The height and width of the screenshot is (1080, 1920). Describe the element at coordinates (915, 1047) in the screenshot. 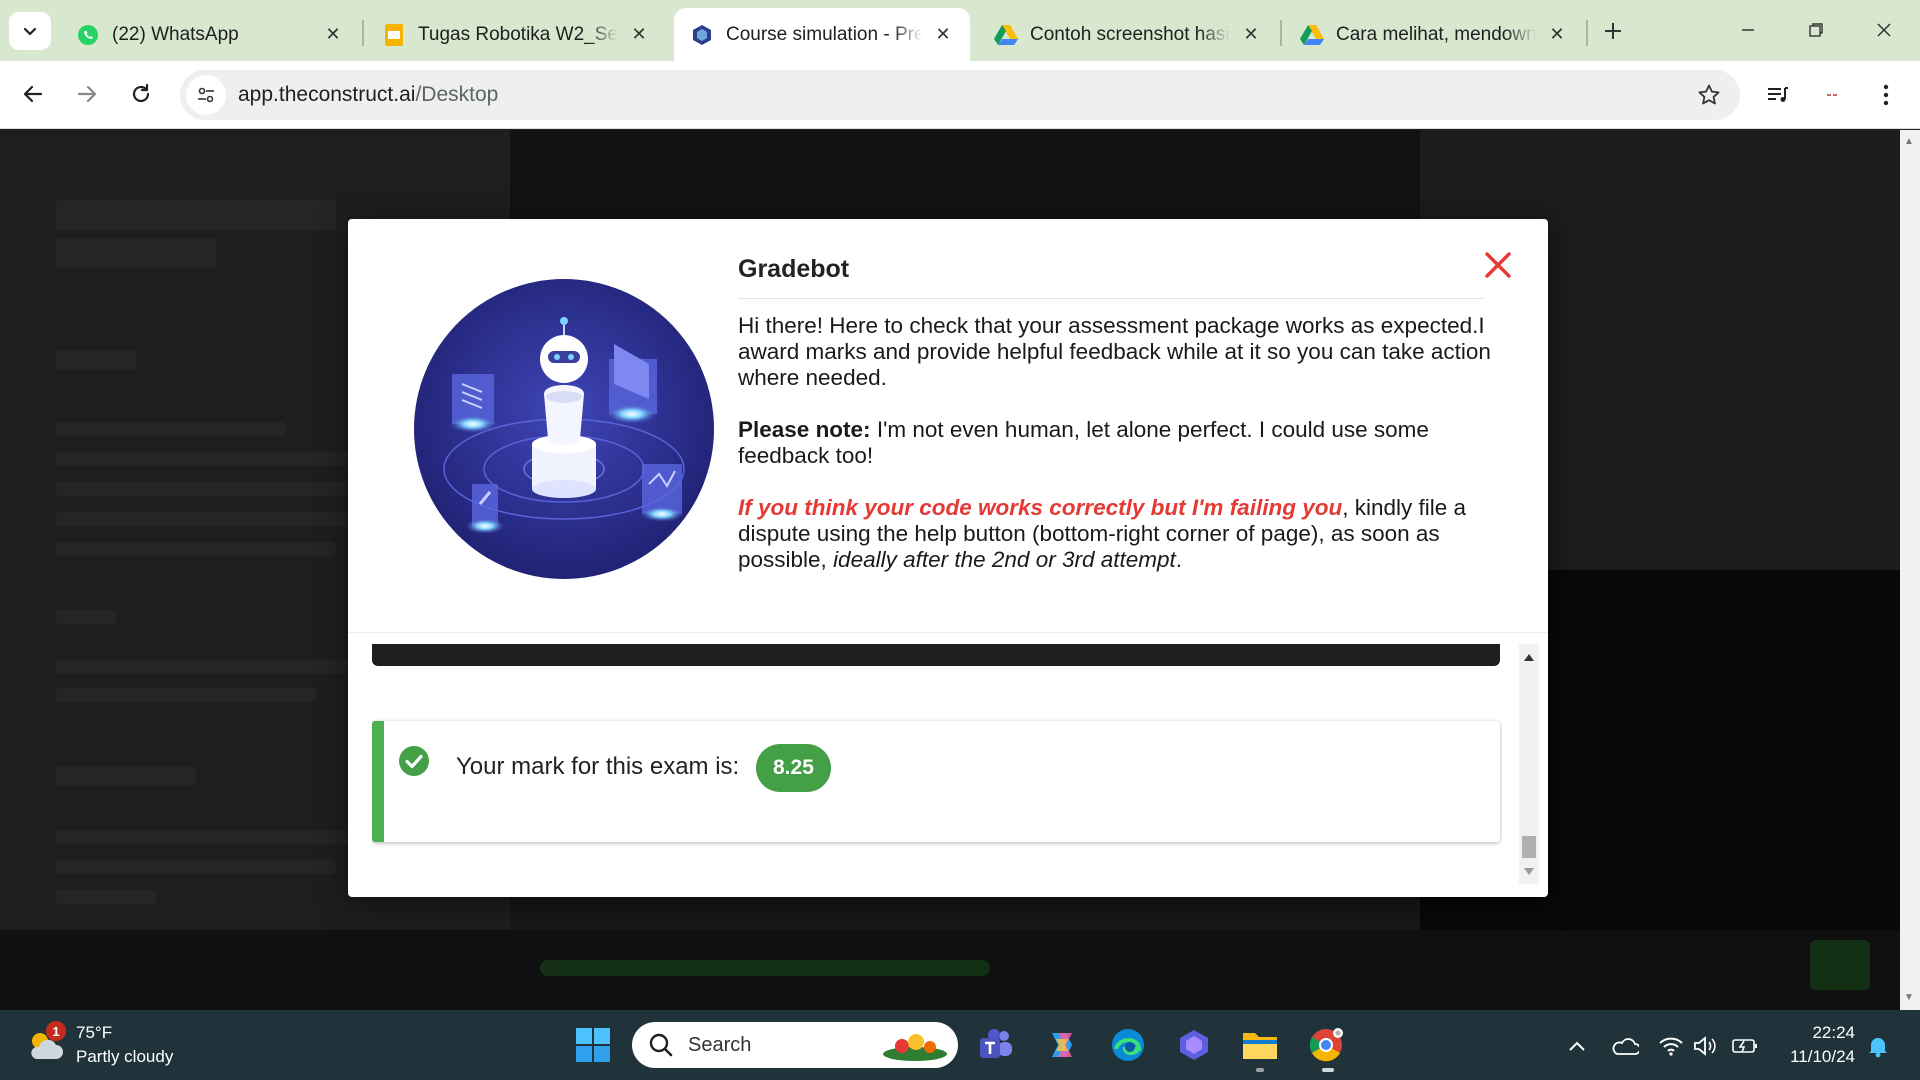

I see `search-highlight-icon` at that location.